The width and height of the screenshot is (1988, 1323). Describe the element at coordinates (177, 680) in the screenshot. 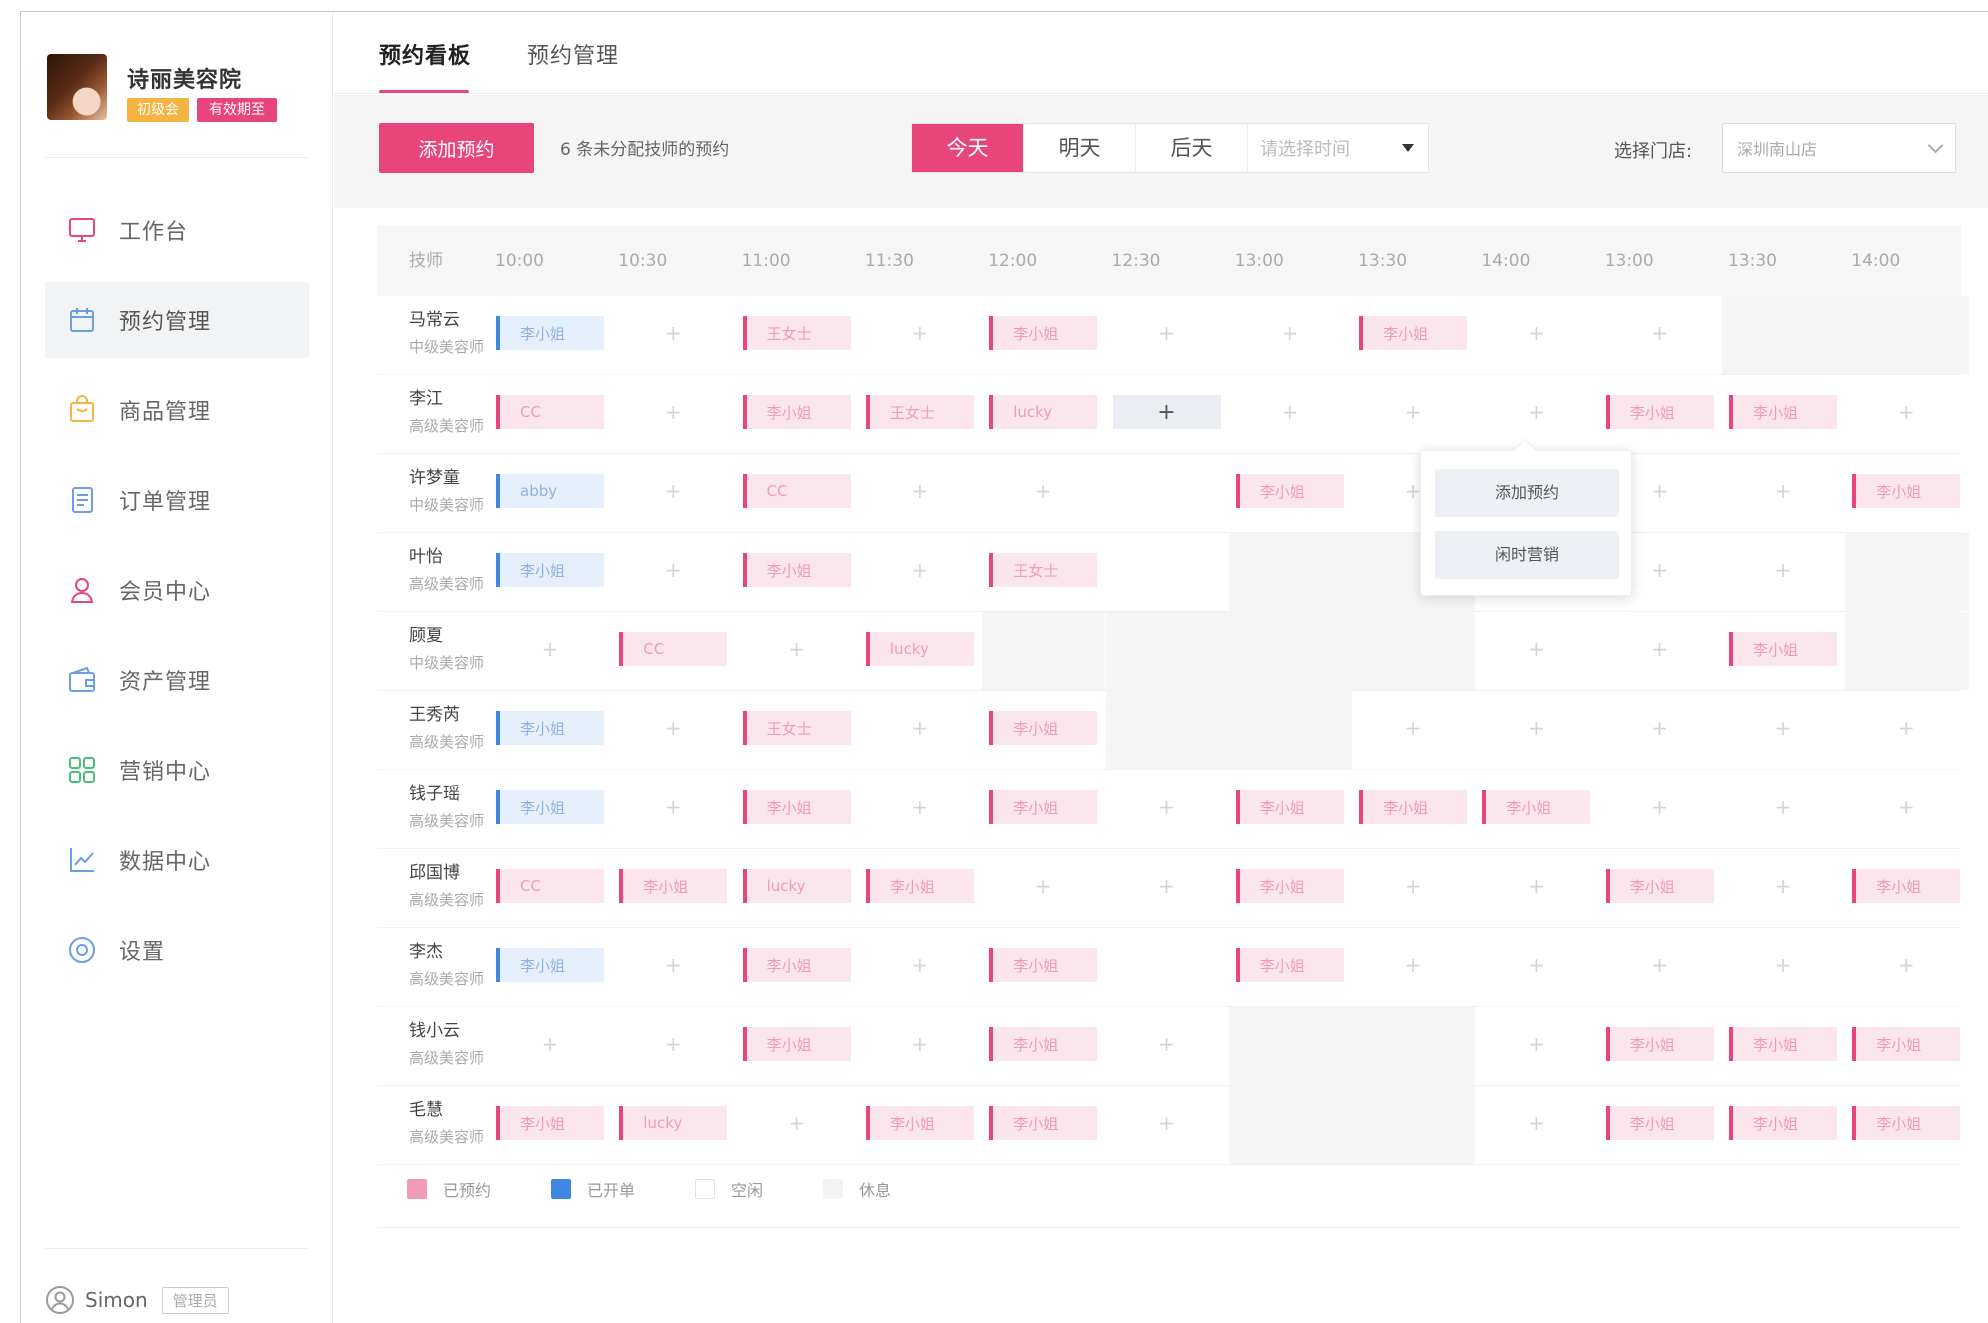

I see `sidebar-item-5: 资产管理` at that location.